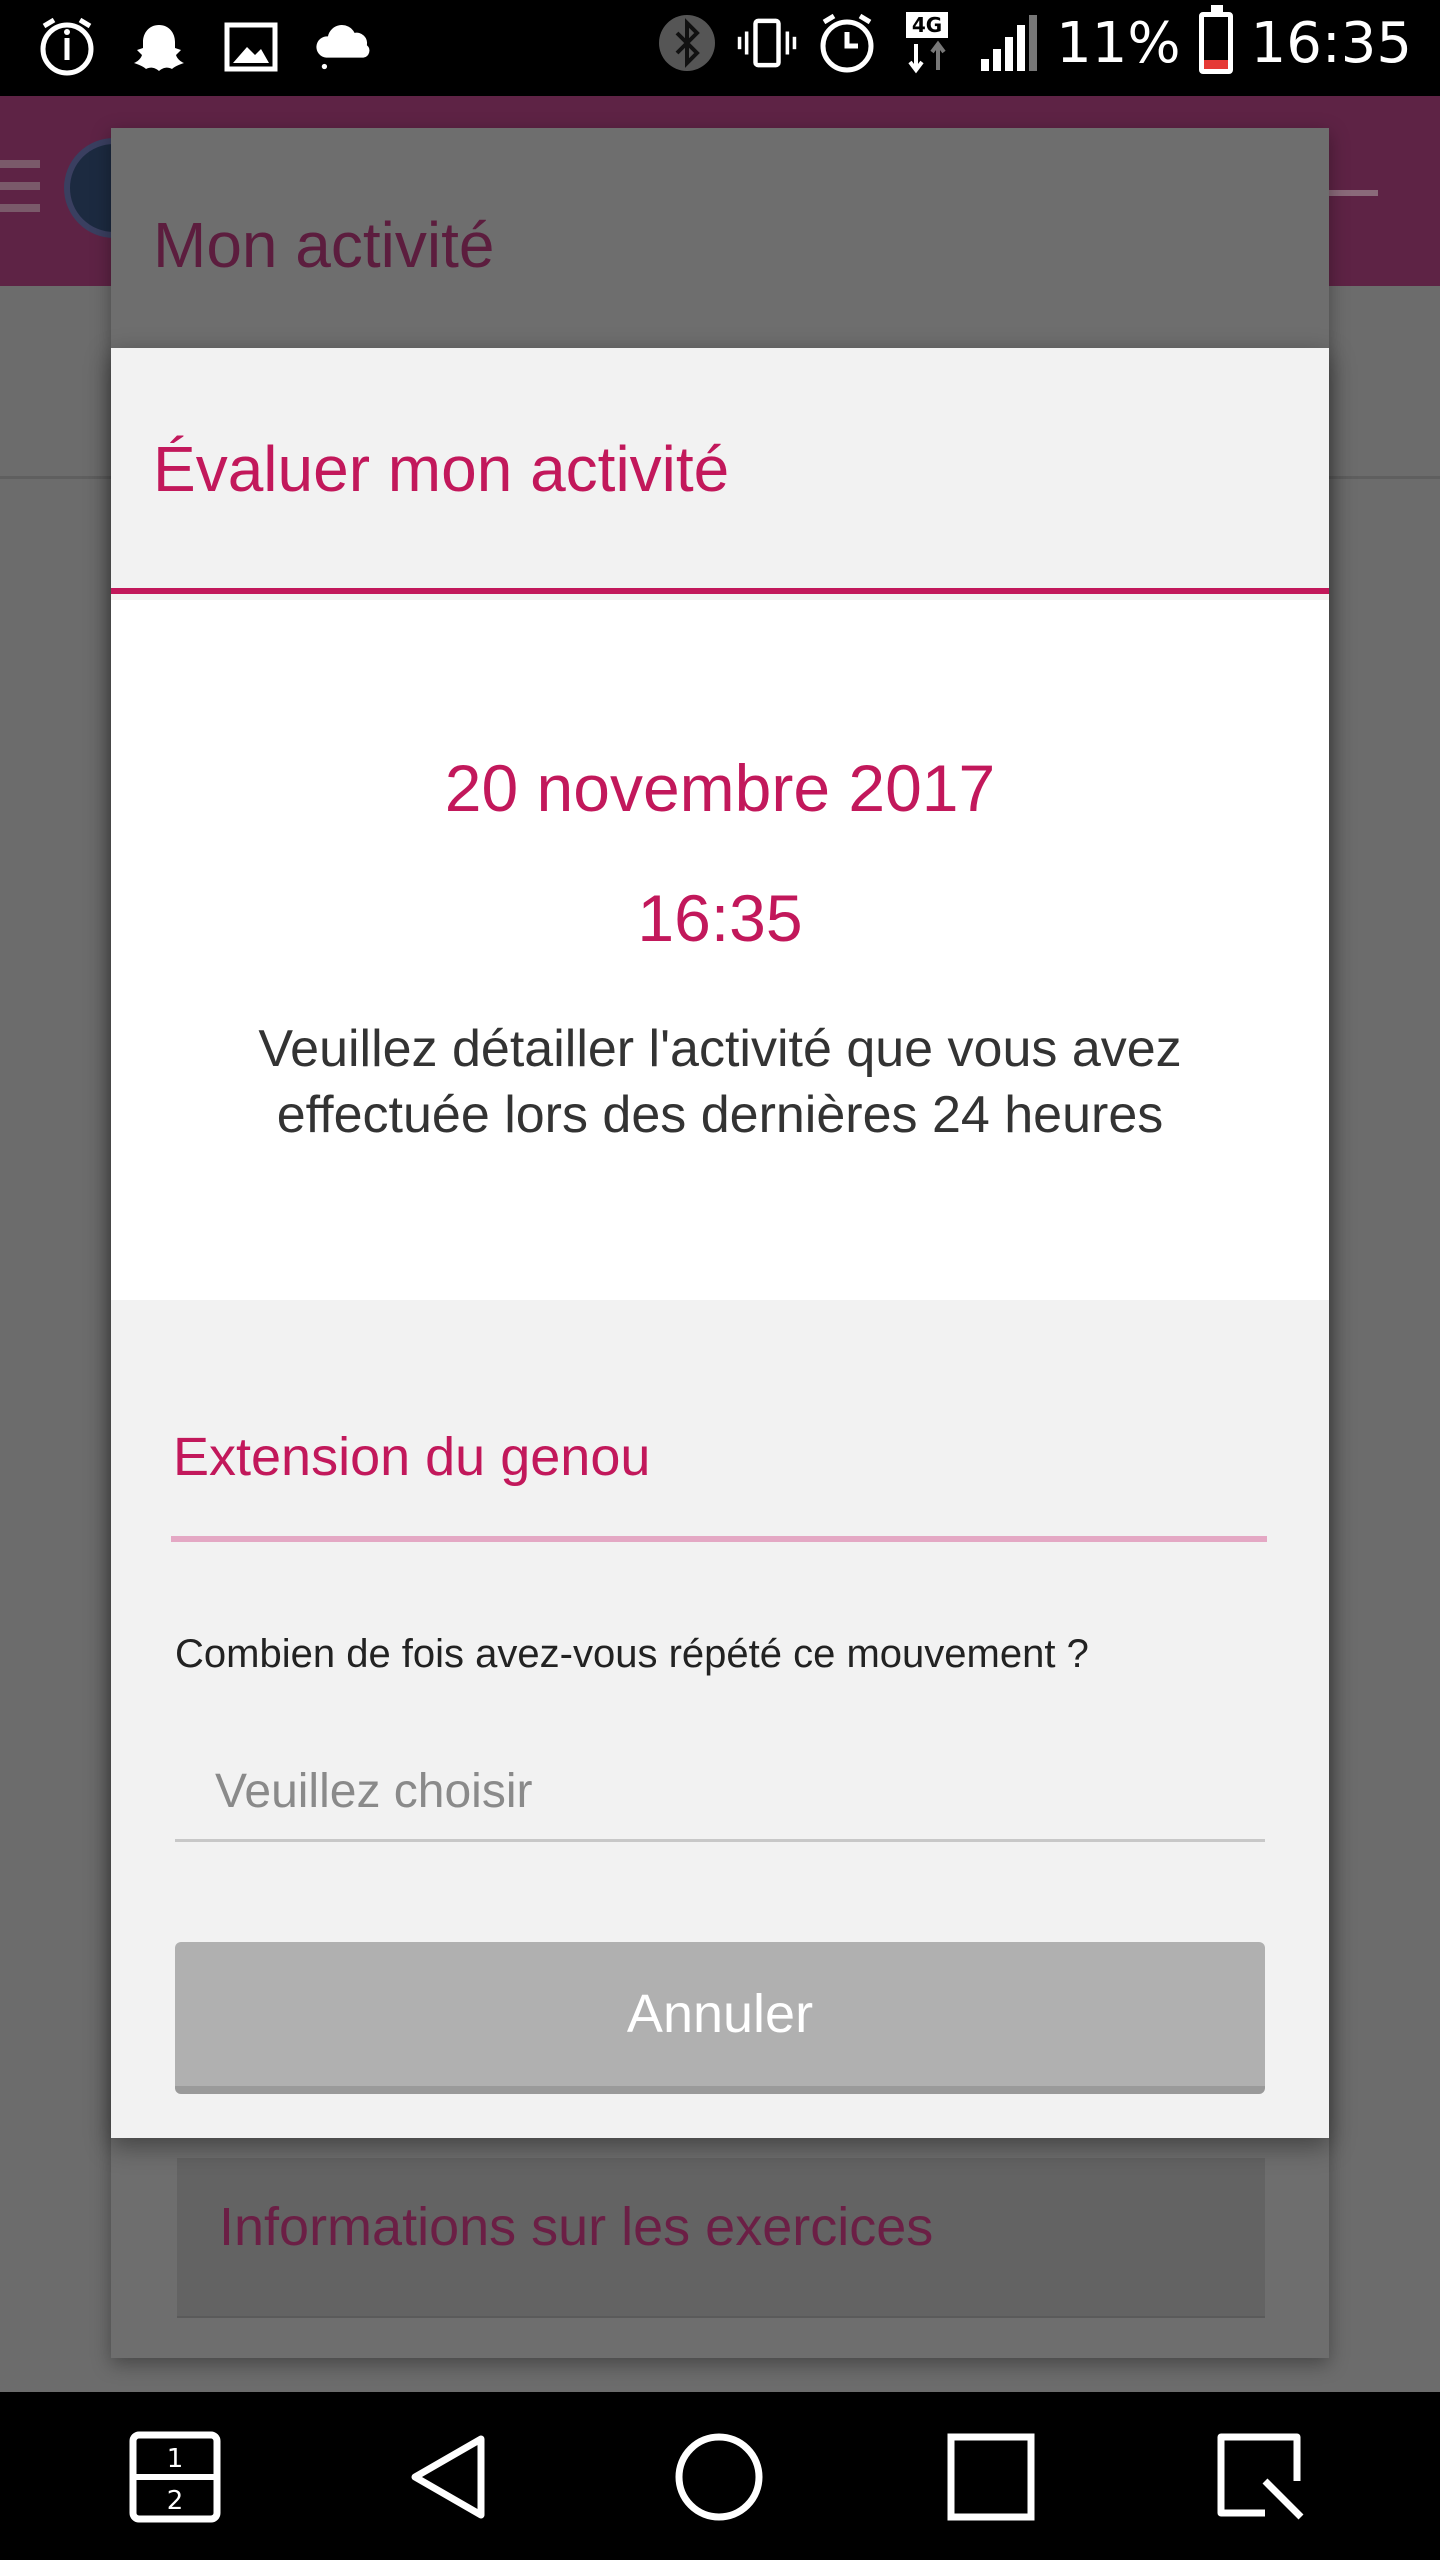  I want to click on exercise-title-underline, so click(719, 1539).